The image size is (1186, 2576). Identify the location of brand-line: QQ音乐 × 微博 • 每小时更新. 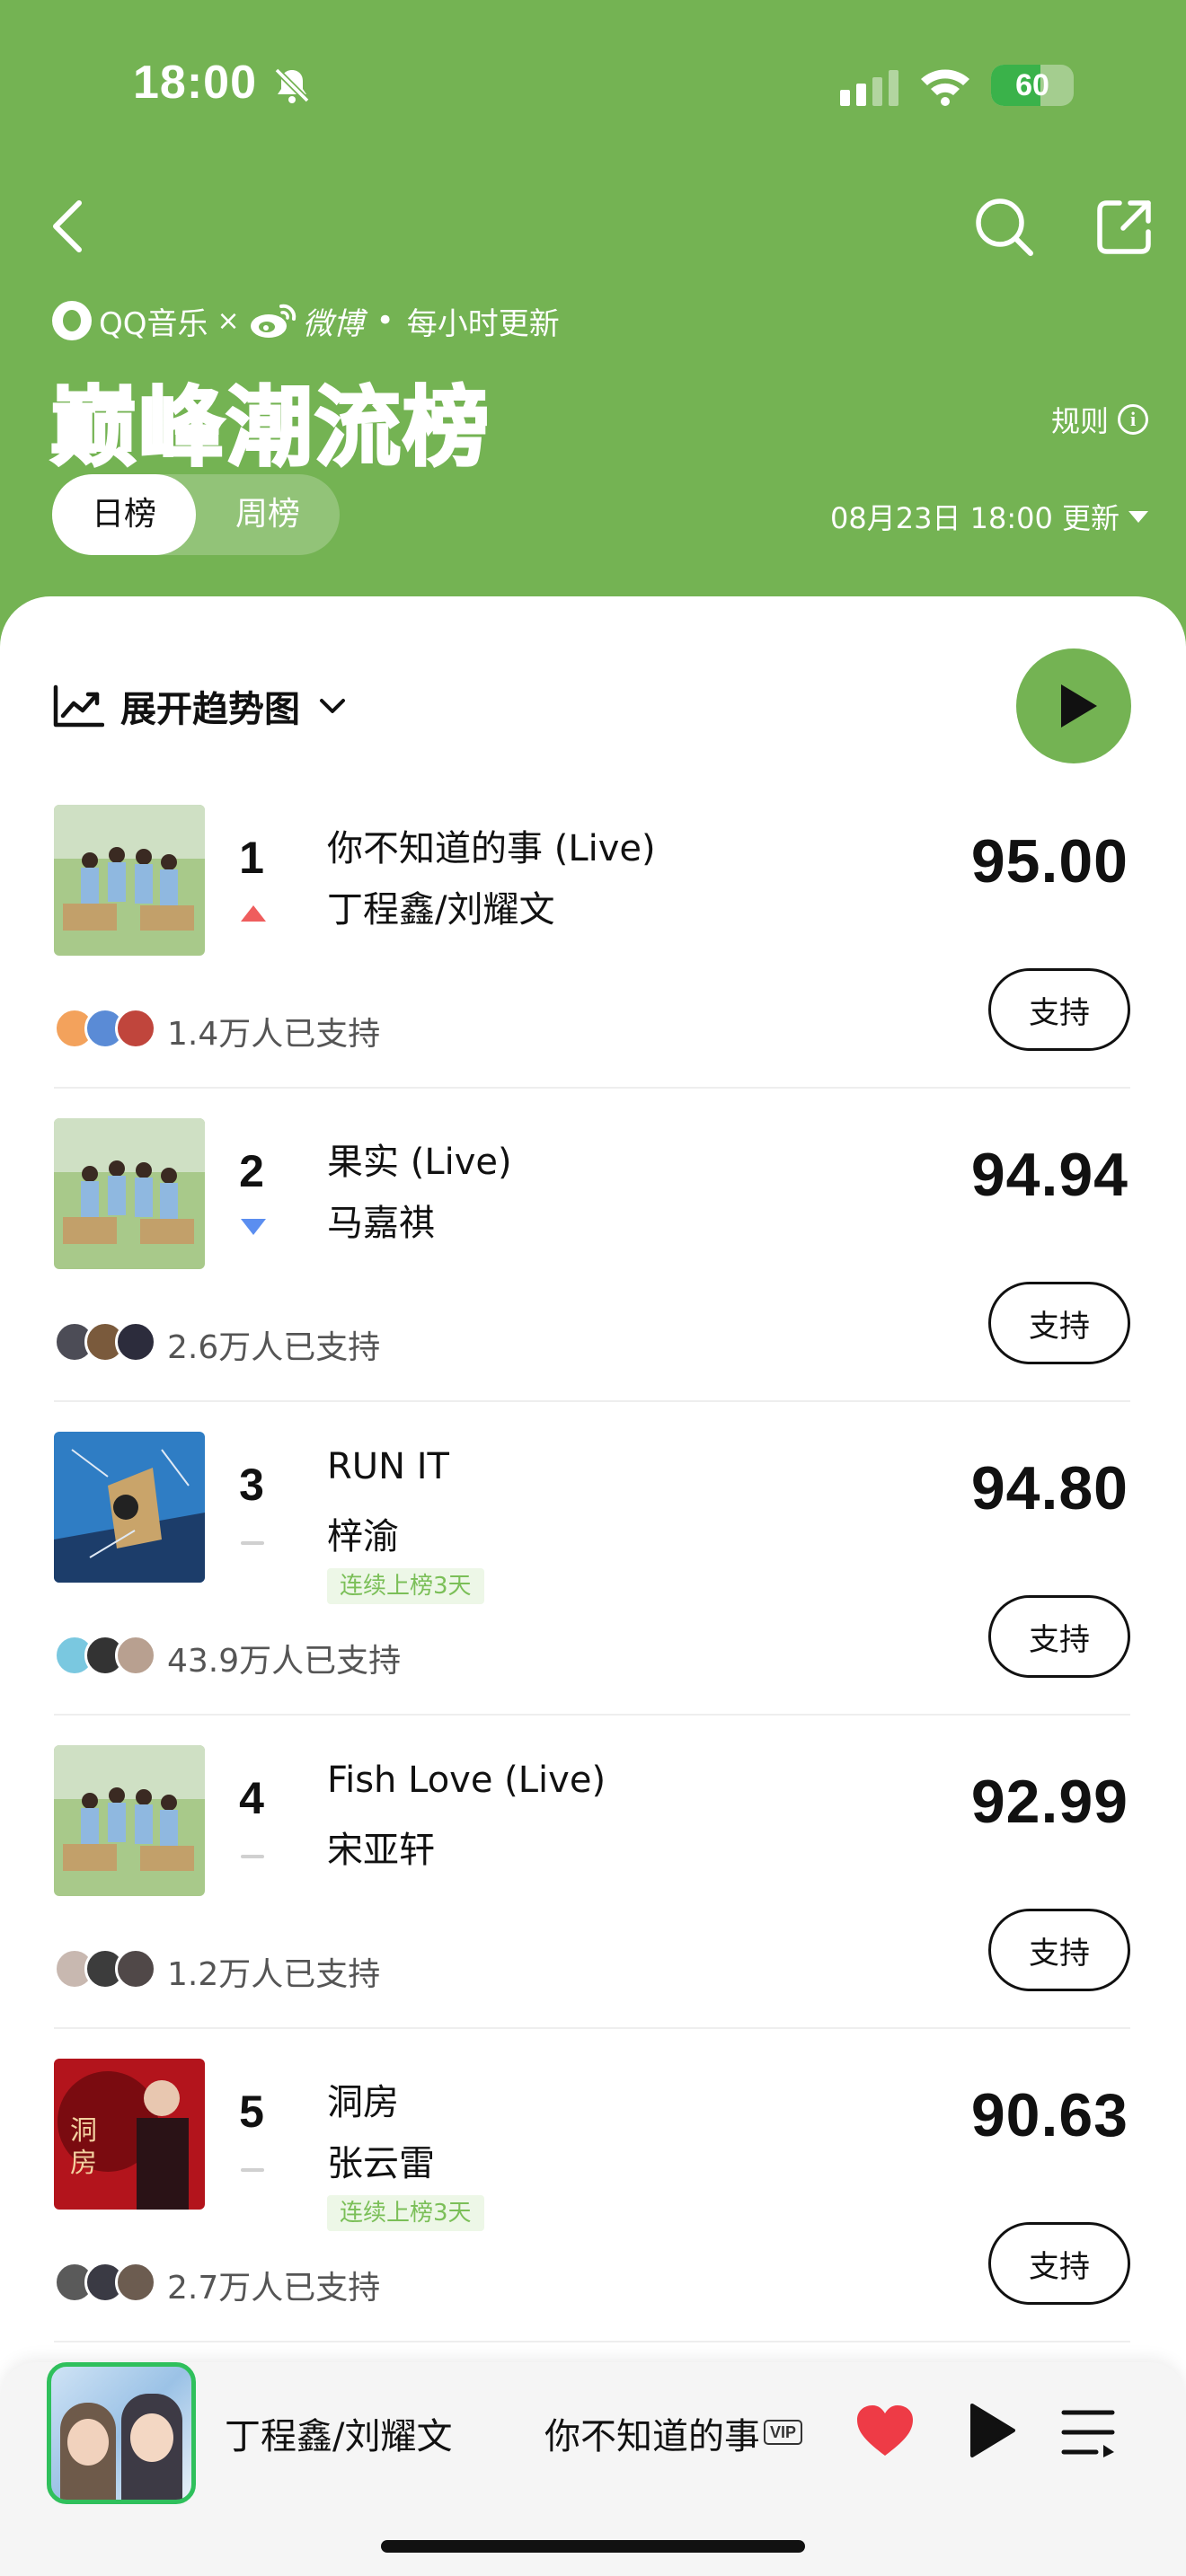
(306, 320).